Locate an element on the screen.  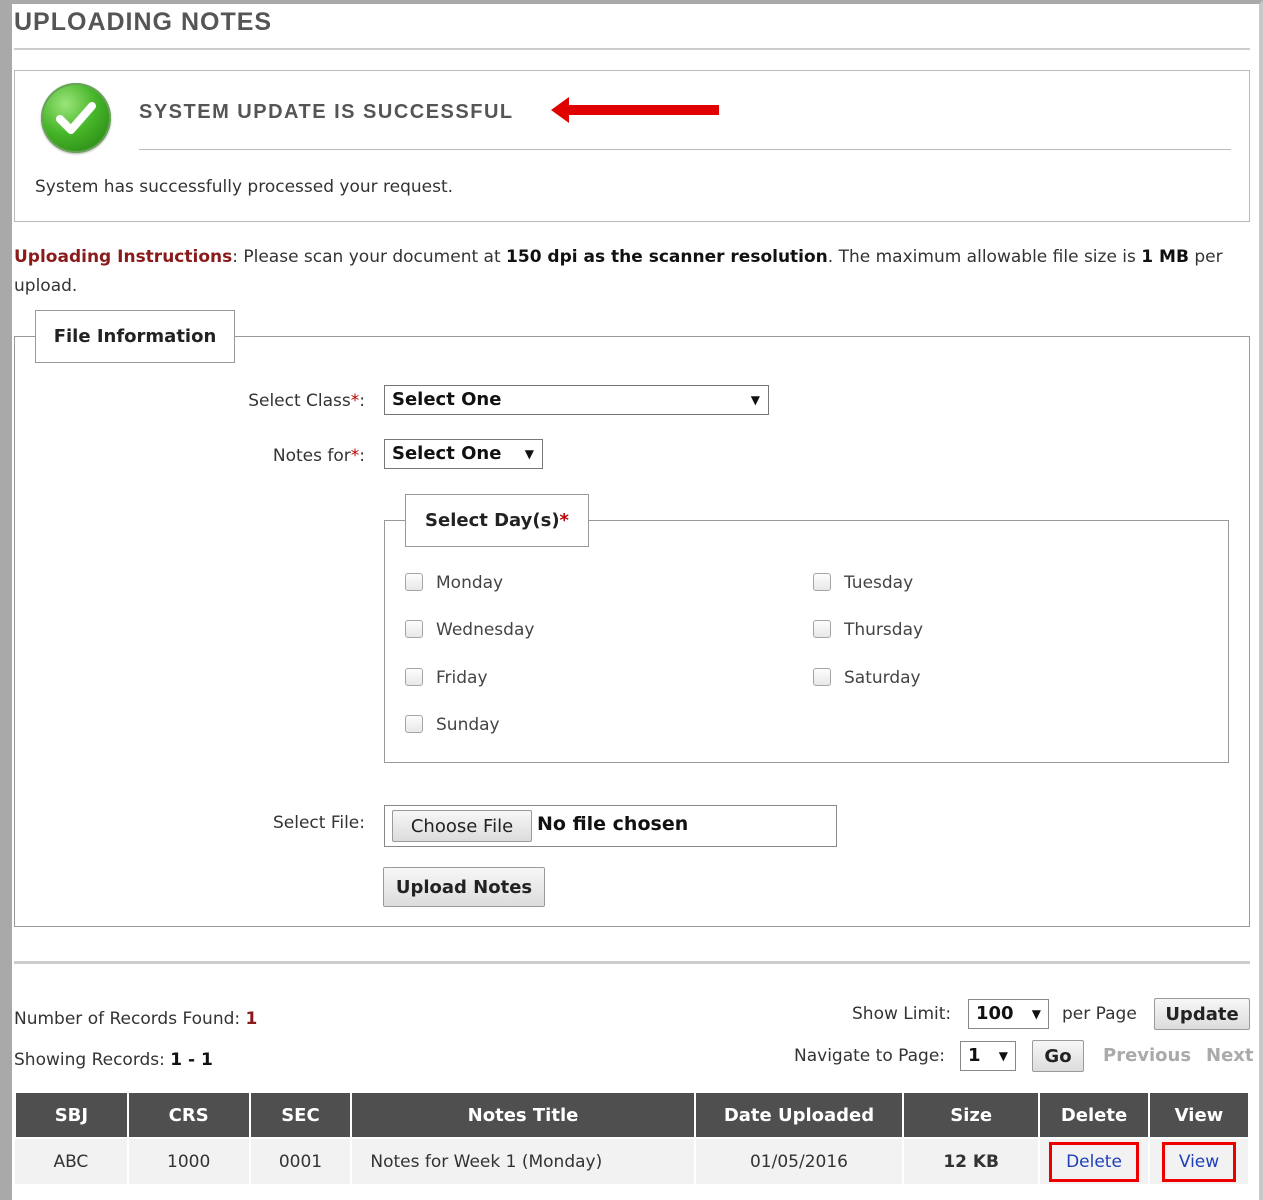
file-input: Choose File No file chosen is located at coordinates (610, 826).